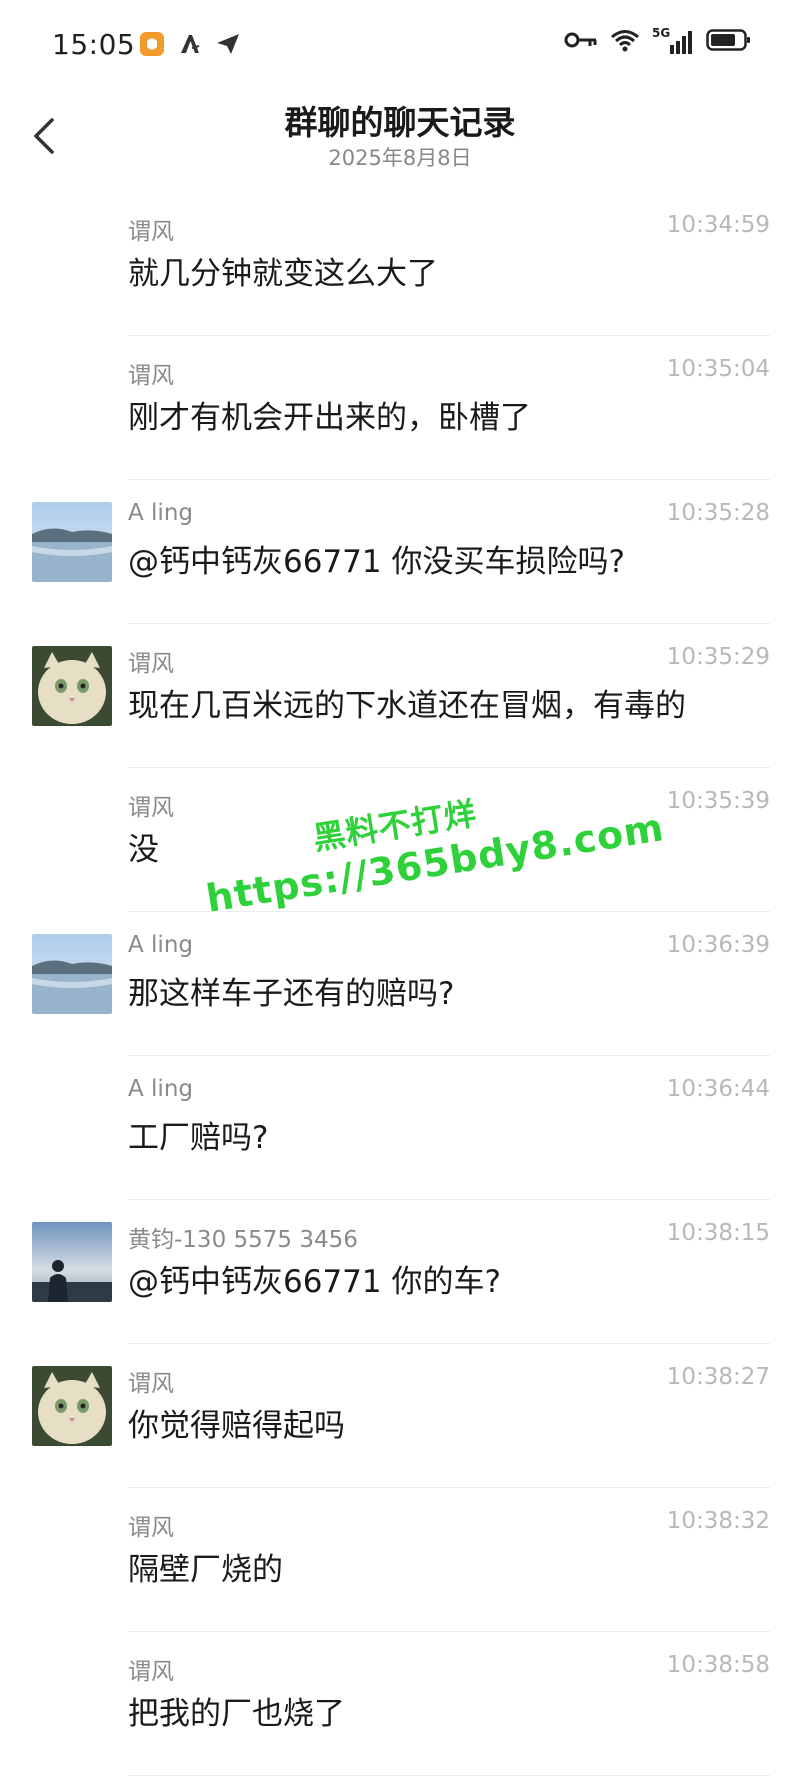  Describe the element at coordinates (449, 1775) in the screenshot. I see `divider` at that location.